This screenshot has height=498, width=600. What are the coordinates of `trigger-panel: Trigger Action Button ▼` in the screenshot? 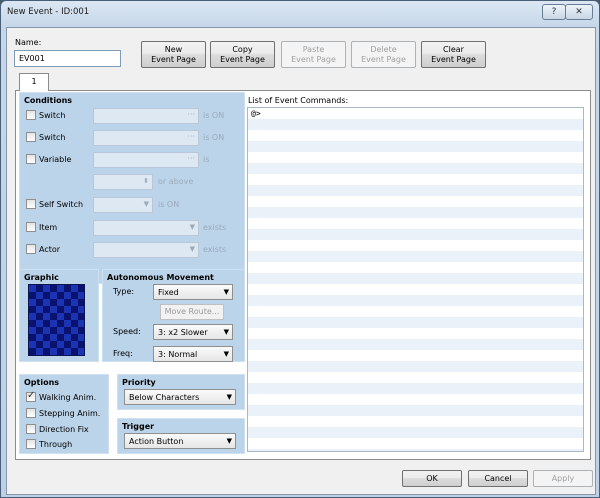 It's located at (181, 436).